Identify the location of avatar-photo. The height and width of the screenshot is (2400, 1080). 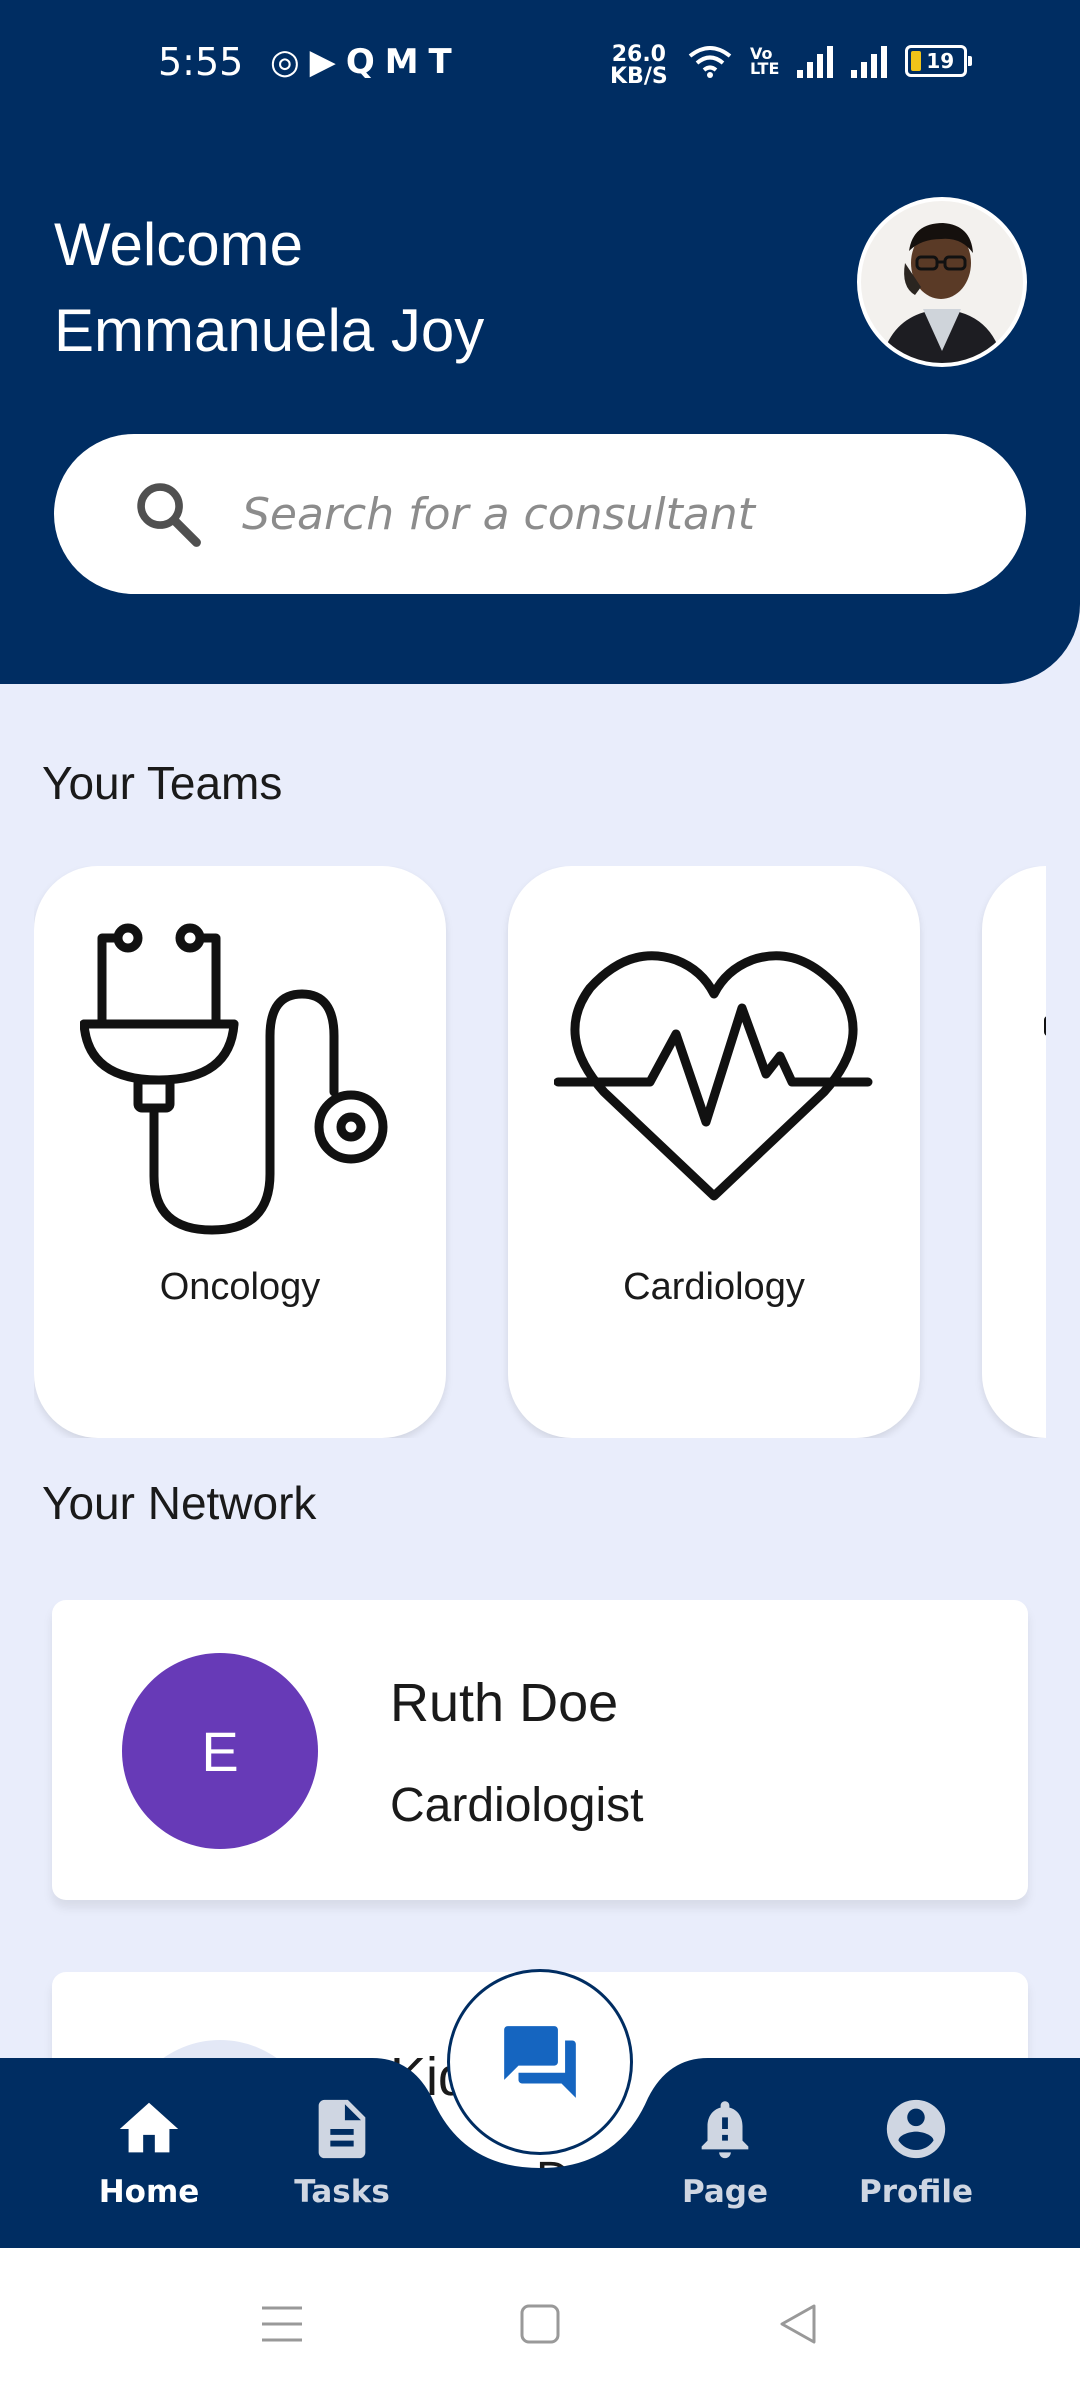
(942, 282).